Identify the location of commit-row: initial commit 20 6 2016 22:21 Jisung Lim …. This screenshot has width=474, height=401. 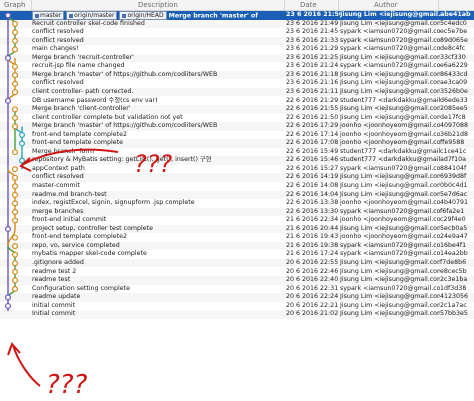
(237, 306).